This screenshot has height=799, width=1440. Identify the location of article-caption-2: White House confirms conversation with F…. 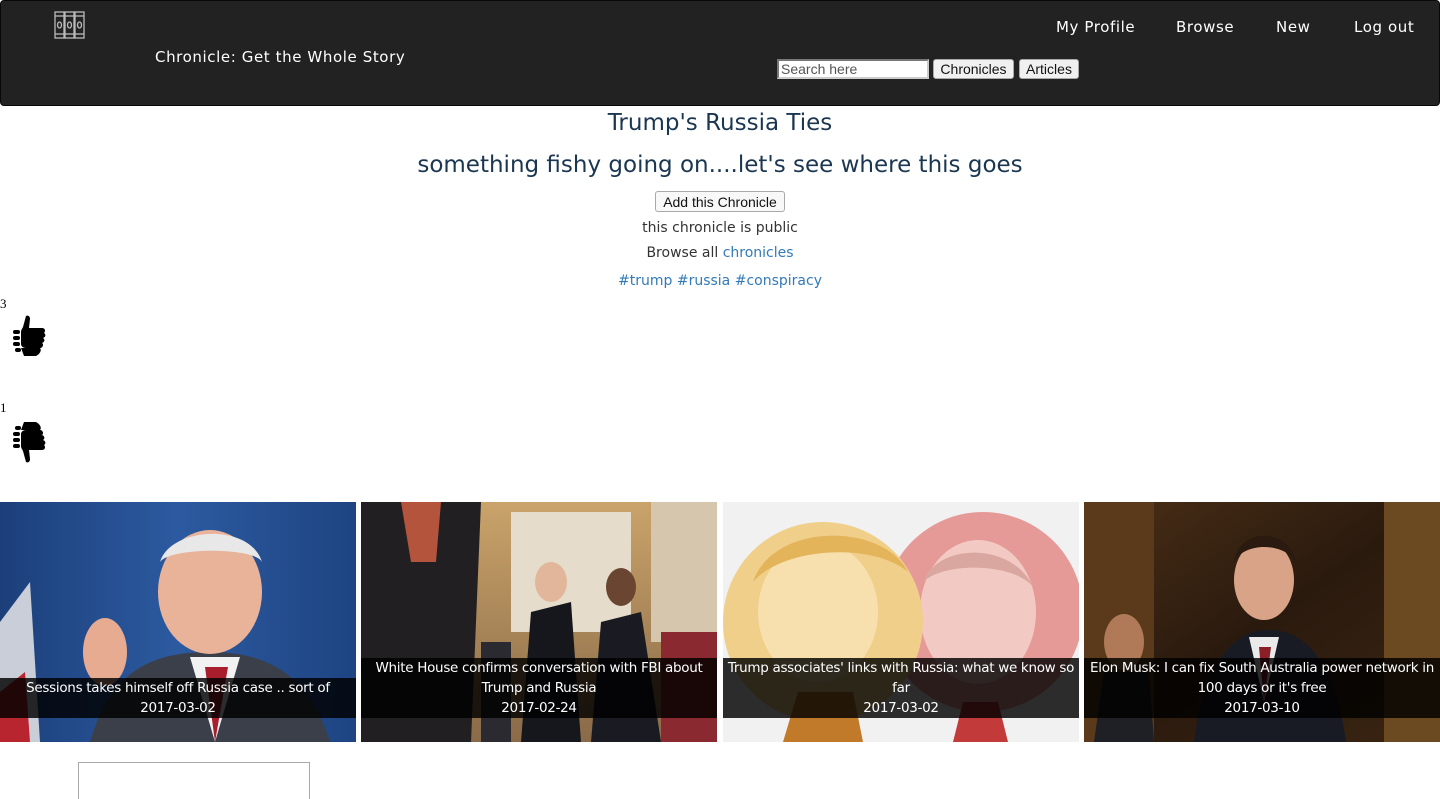
(539, 688).